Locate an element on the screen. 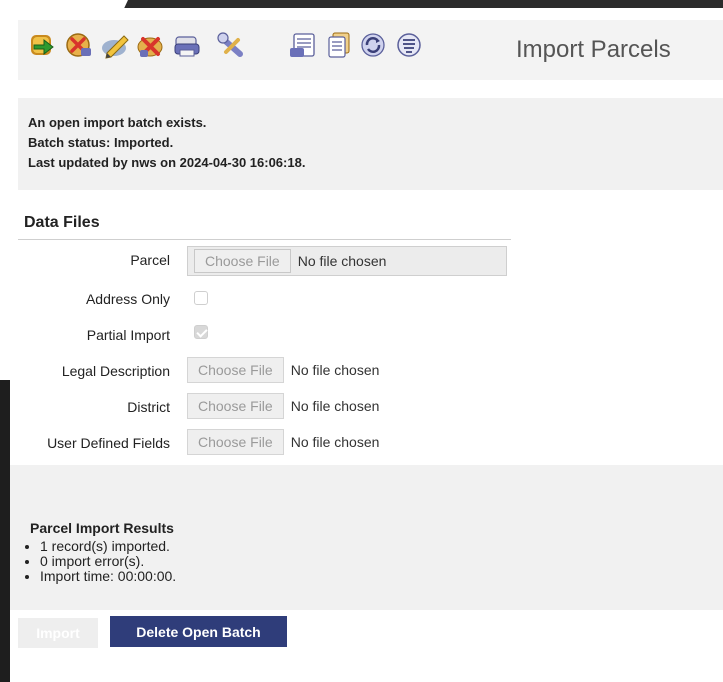  user-defined-fields-file-input: Choose File No file chosen is located at coordinates (283, 442).